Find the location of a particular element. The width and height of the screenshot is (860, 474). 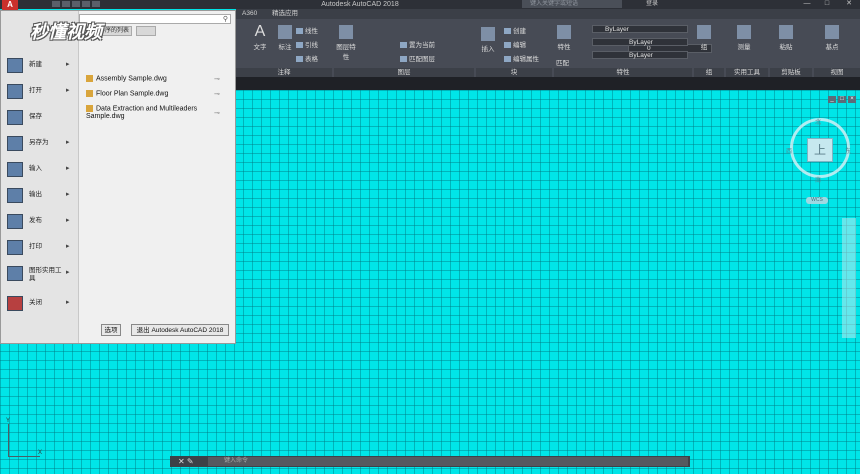

paste-button: 粘贴 is located at coordinates (786, 38).